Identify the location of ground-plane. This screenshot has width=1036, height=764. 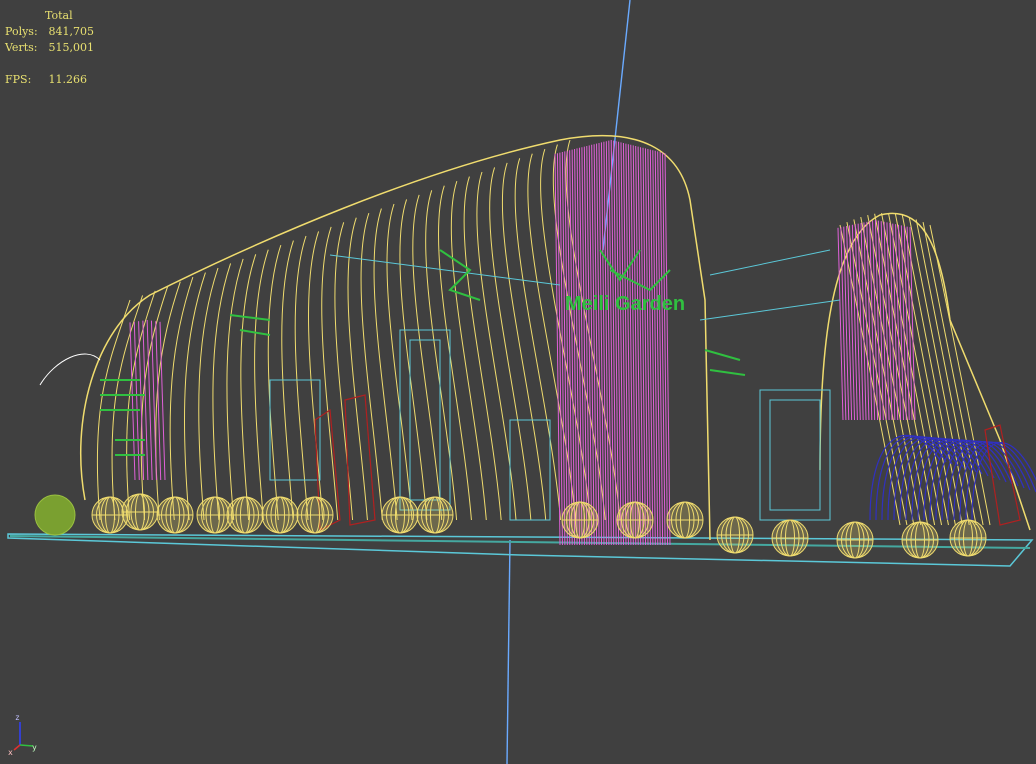
(520, 550).